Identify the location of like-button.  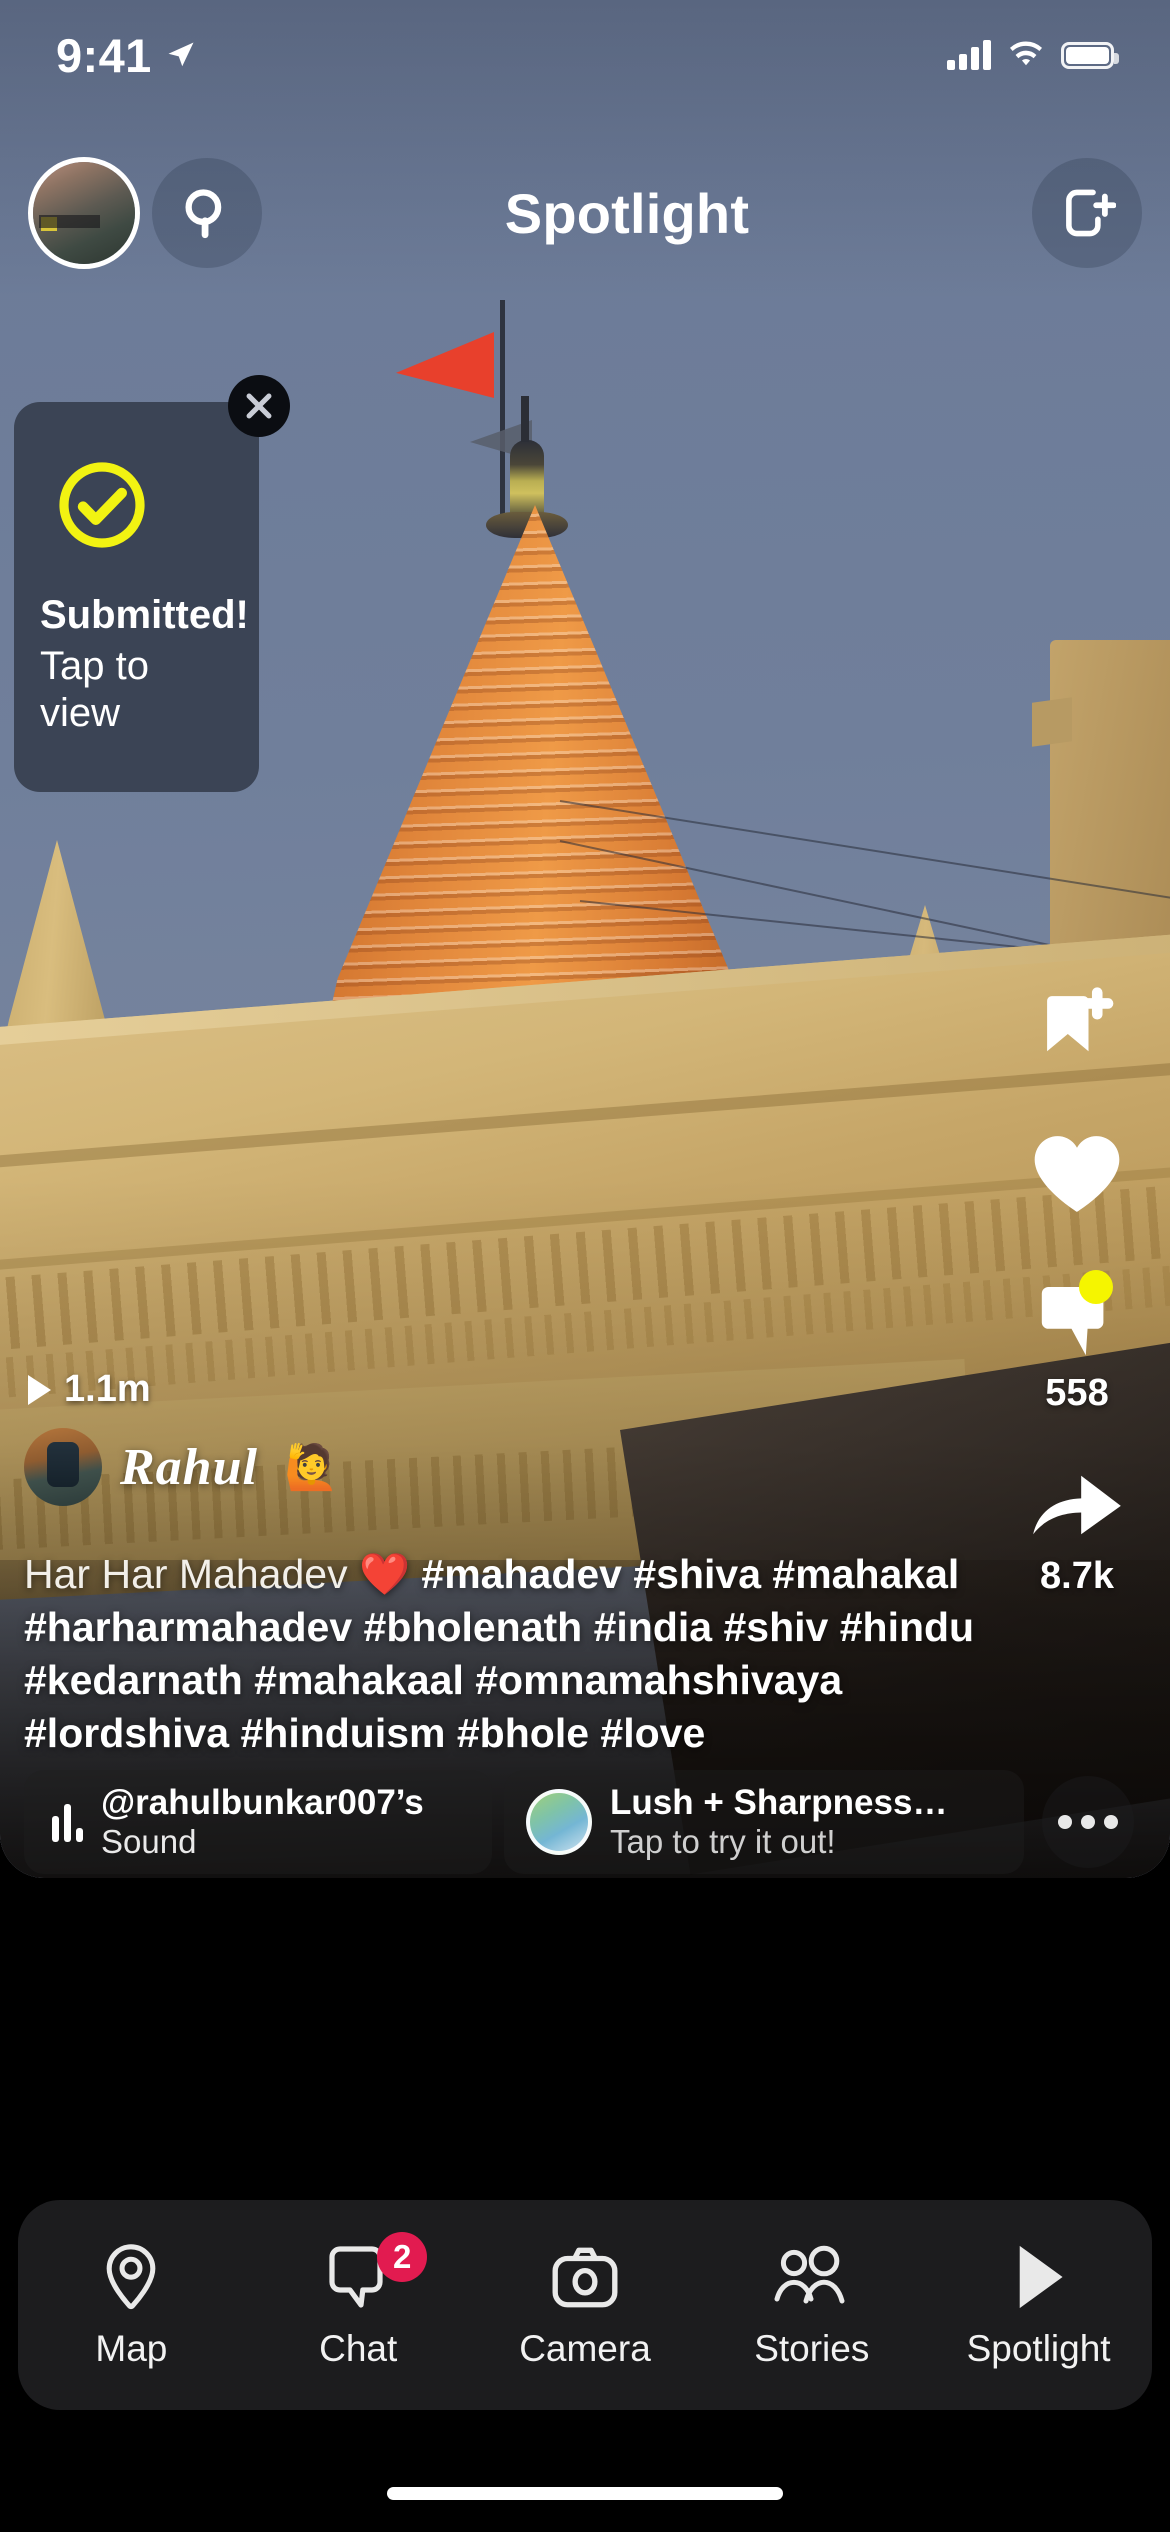
(1077, 1178).